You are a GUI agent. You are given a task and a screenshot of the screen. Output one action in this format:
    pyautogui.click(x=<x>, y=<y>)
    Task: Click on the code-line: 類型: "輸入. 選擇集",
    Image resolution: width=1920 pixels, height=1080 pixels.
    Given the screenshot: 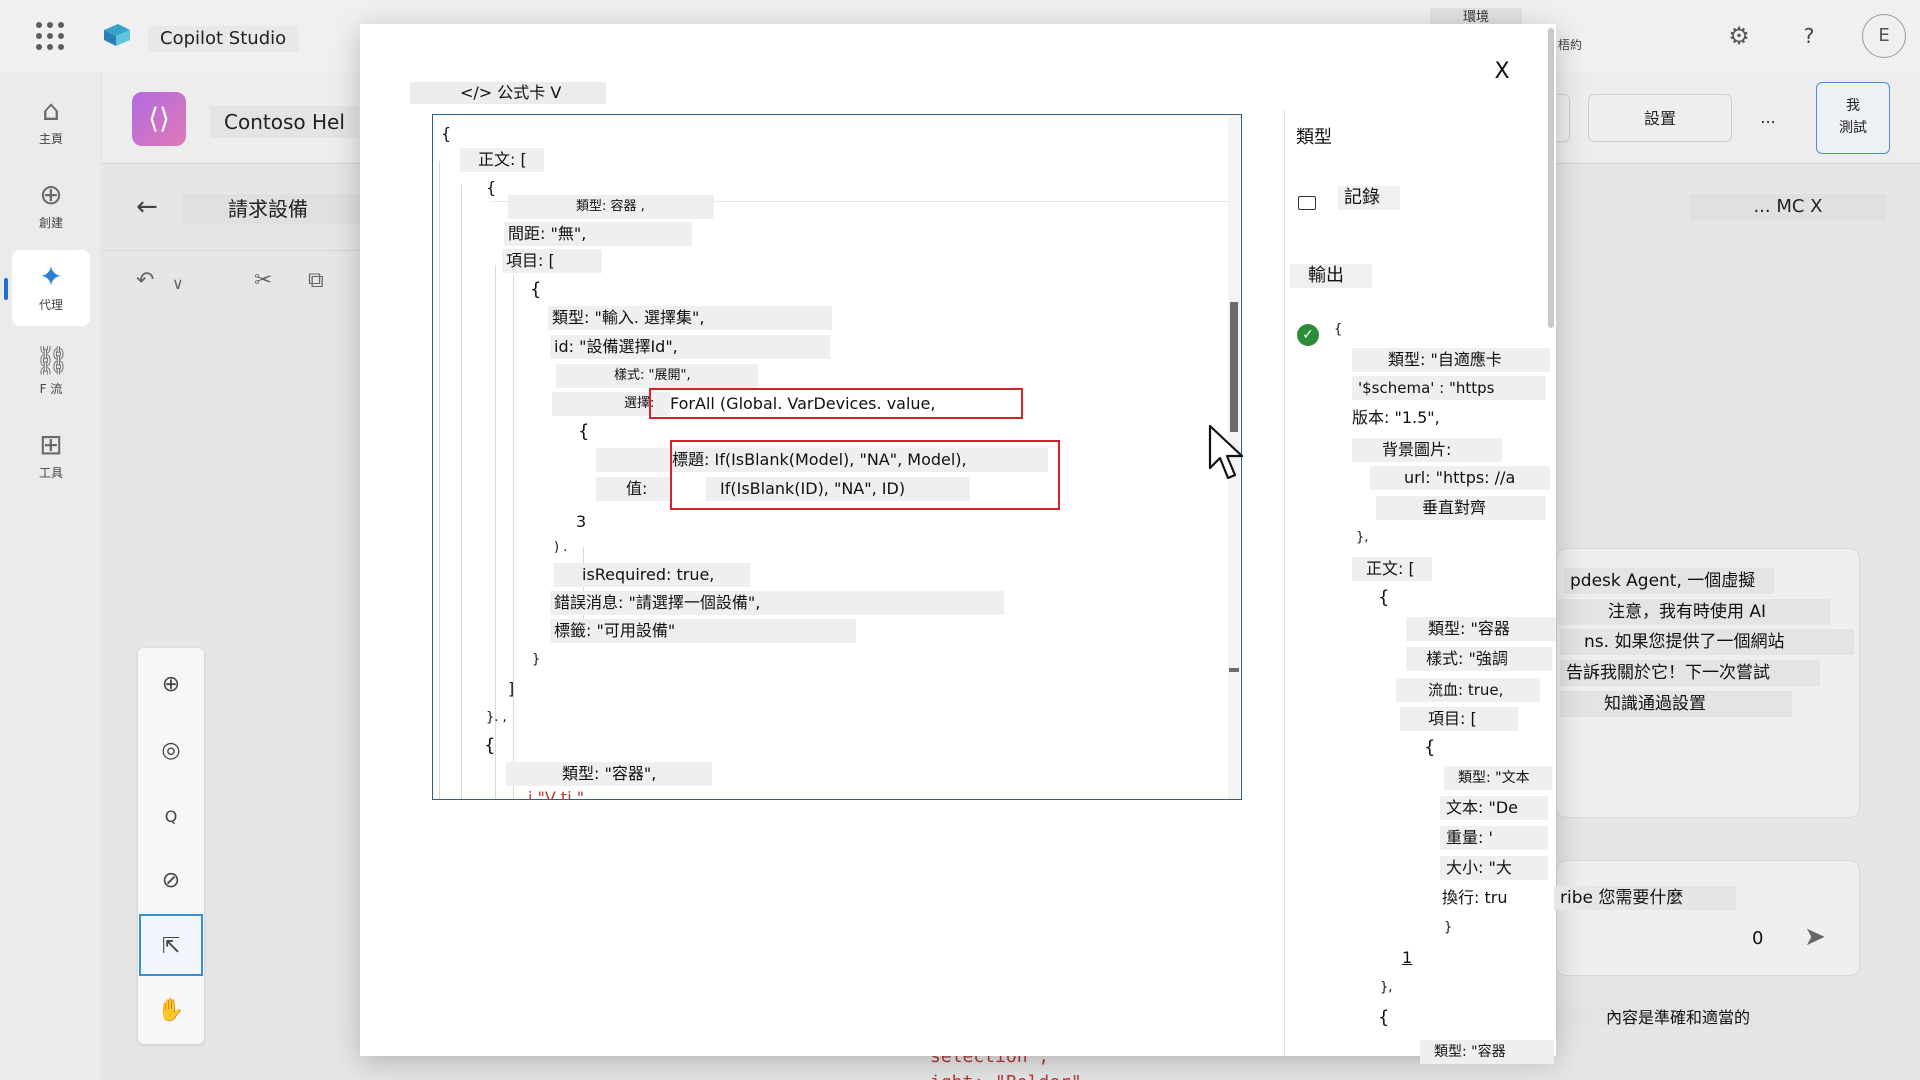 What is the action you would take?
    pyautogui.click(x=690, y=318)
    